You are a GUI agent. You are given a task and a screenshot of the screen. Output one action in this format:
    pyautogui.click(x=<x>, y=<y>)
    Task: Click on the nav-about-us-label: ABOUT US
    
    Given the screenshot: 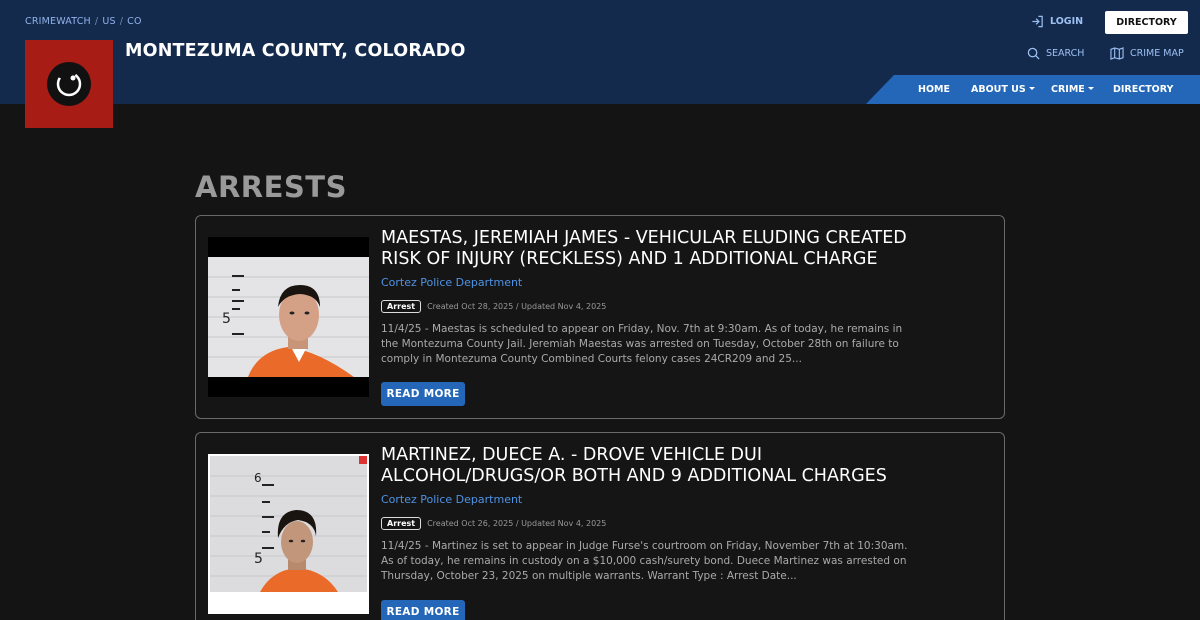 What is the action you would take?
    pyautogui.click(x=998, y=89)
    